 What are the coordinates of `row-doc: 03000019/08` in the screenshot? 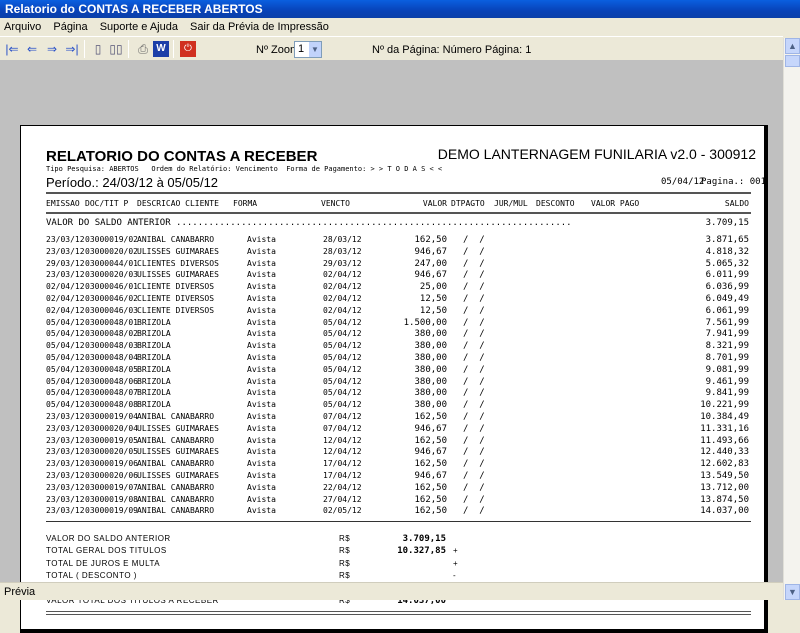 It's located at (111, 499).